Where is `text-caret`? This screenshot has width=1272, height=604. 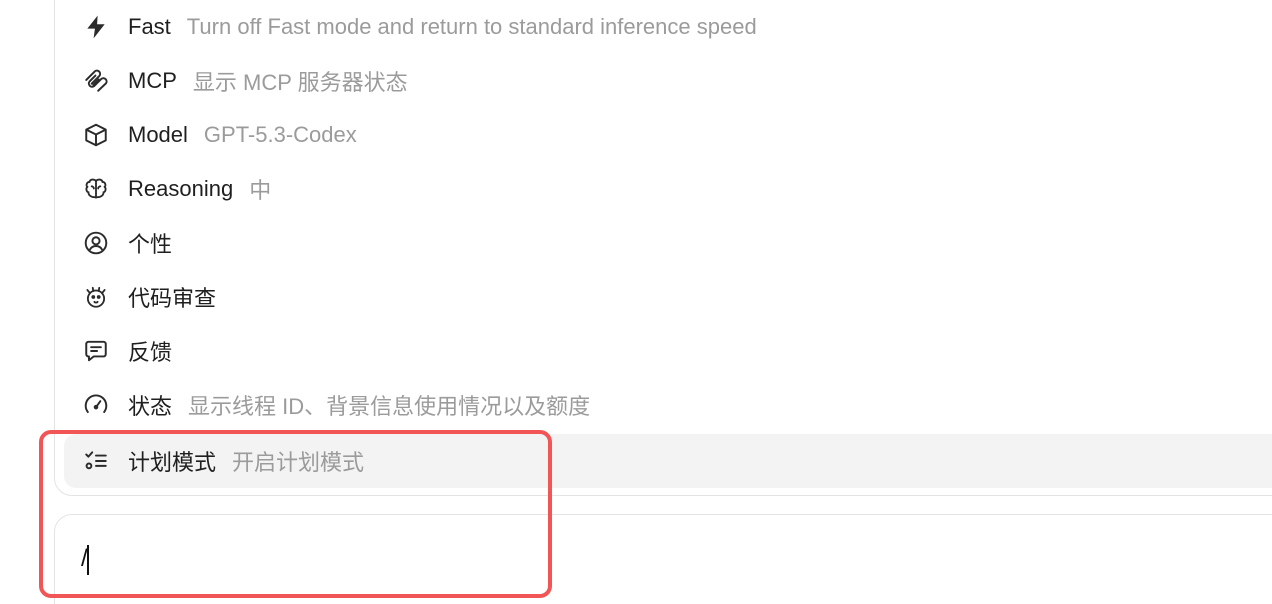
text-caret is located at coordinates (88, 560).